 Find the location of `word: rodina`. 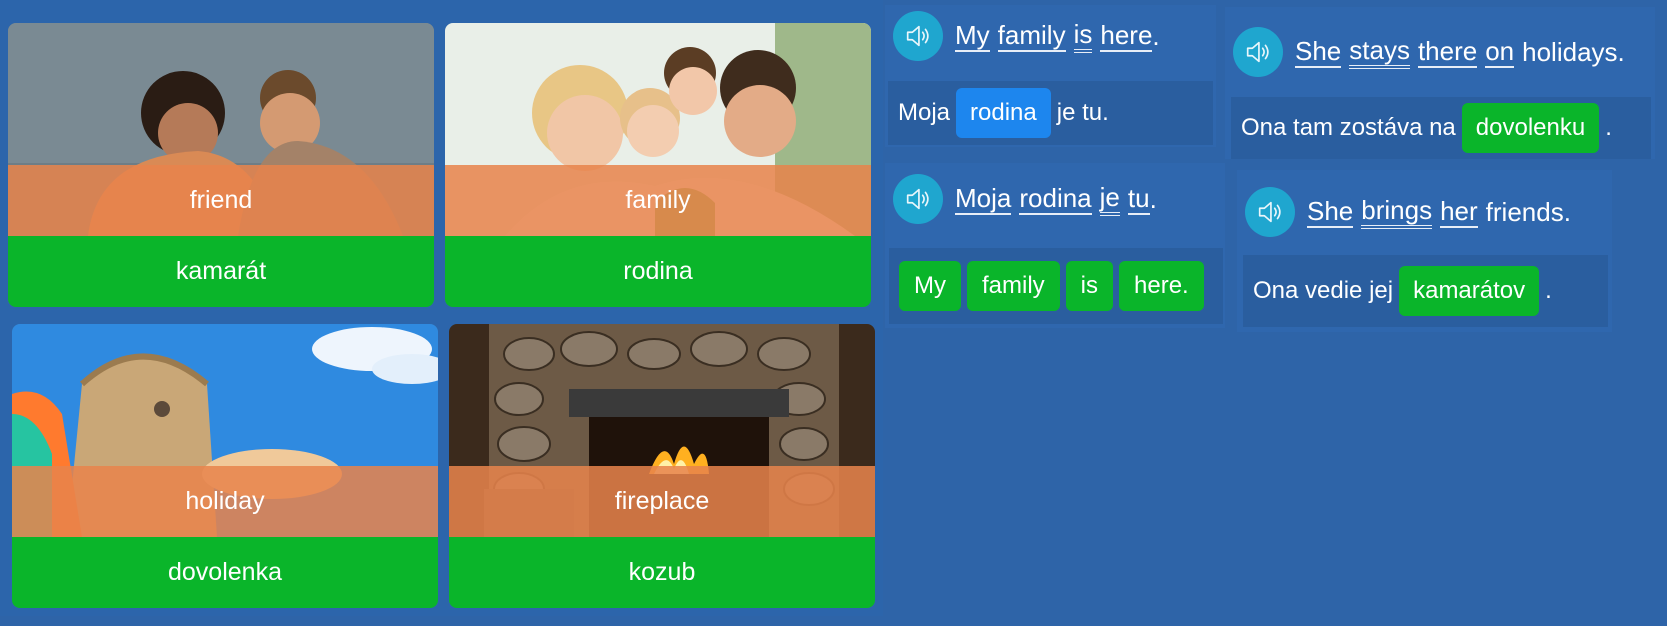

word: rodina is located at coordinates (1055, 199).